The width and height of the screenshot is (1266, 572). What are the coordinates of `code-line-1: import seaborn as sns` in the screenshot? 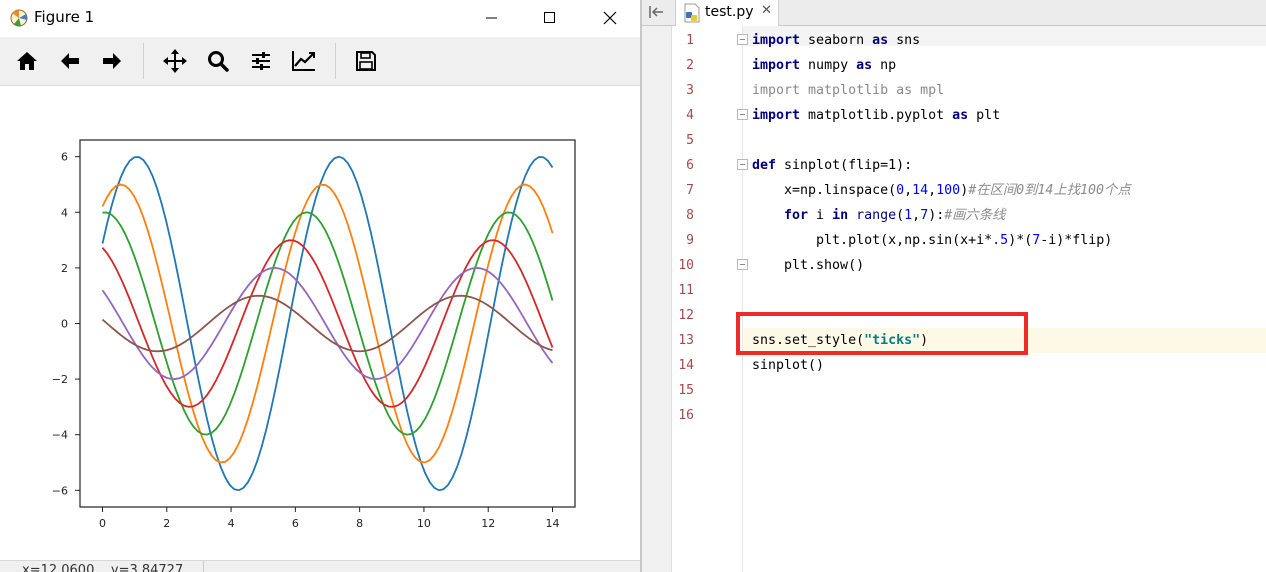 It's located at (836, 40).